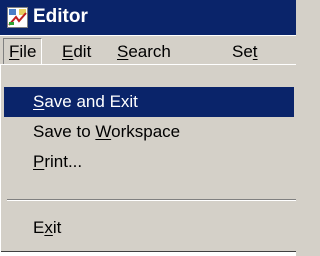 This screenshot has height=256, width=320. I want to click on menu-bar: File Edit Search Set, so click(148, 50).